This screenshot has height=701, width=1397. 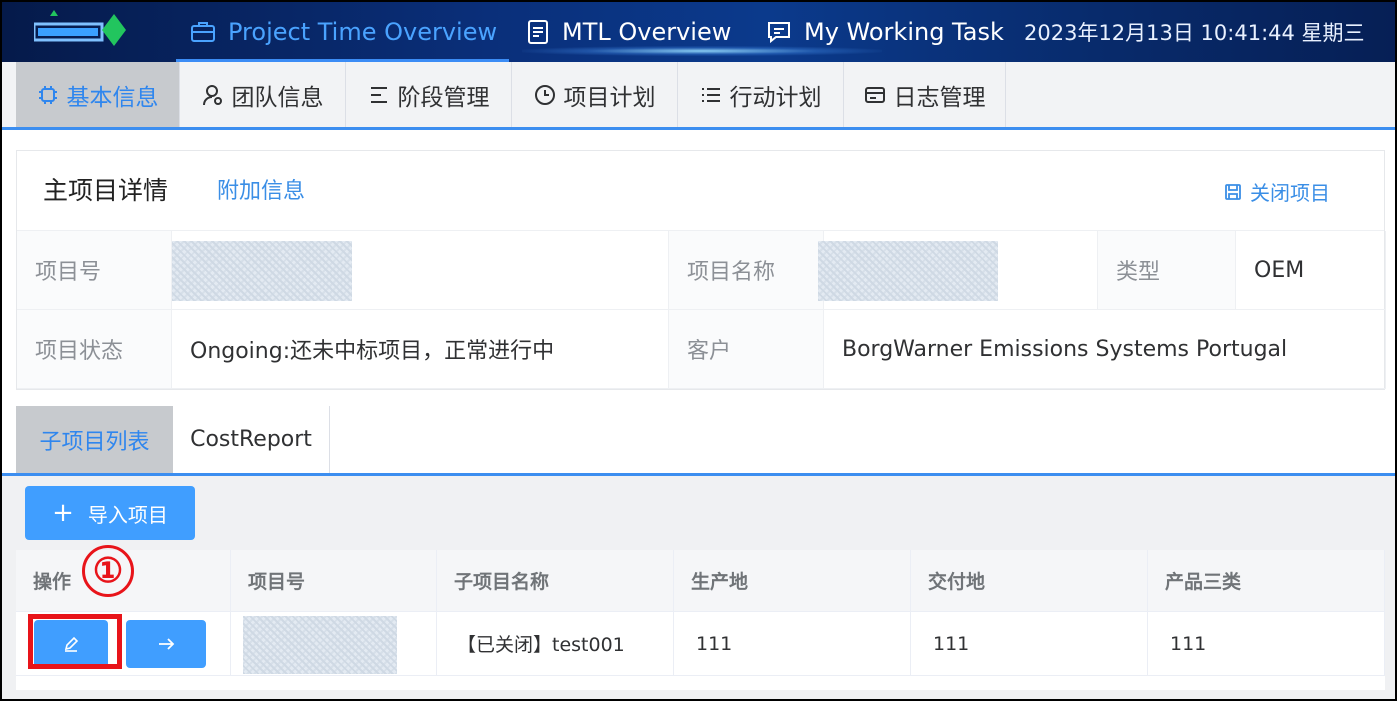 What do you see at coordinates (792, 644) in the screenshot?
I see `table-cell-production-site: 111` at bounding box center [792, 644].